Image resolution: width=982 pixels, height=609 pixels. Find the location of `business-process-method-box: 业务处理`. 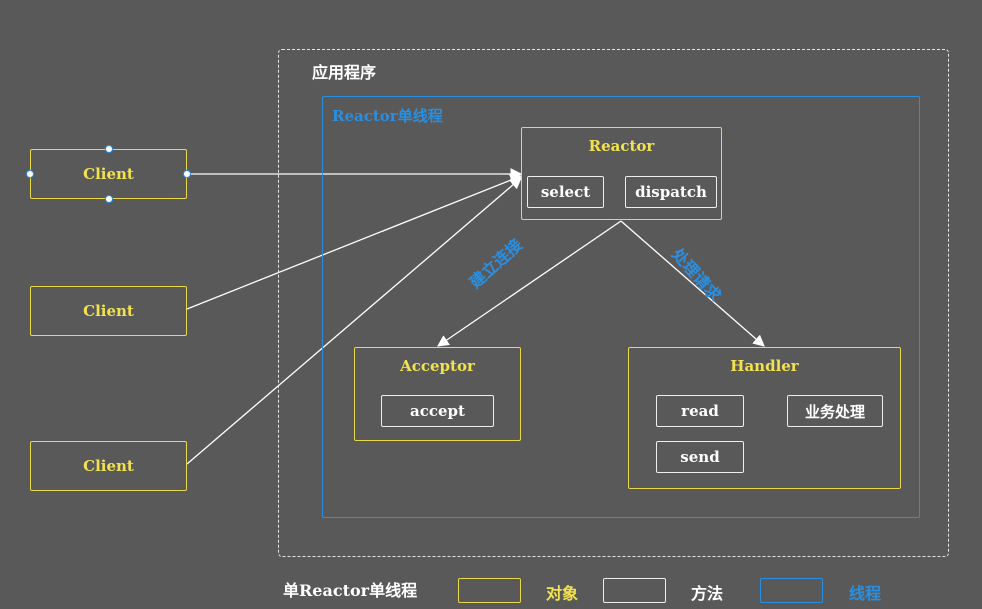

business-process-method-box: 业务处理 is located at coordinates (835, 411).